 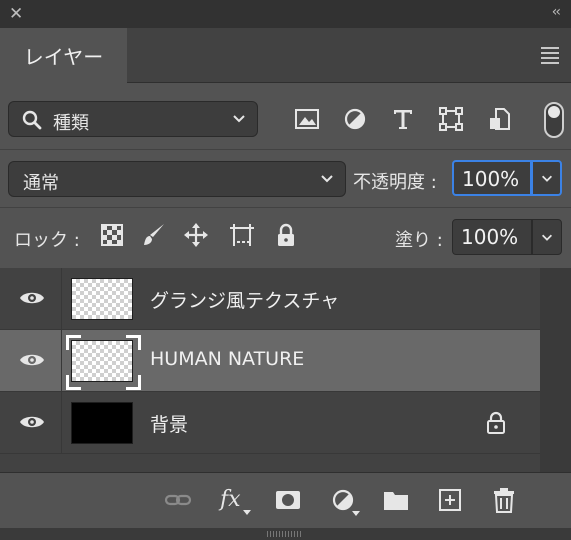 I want to click on filter-toggle, so click(x=554, y=120).